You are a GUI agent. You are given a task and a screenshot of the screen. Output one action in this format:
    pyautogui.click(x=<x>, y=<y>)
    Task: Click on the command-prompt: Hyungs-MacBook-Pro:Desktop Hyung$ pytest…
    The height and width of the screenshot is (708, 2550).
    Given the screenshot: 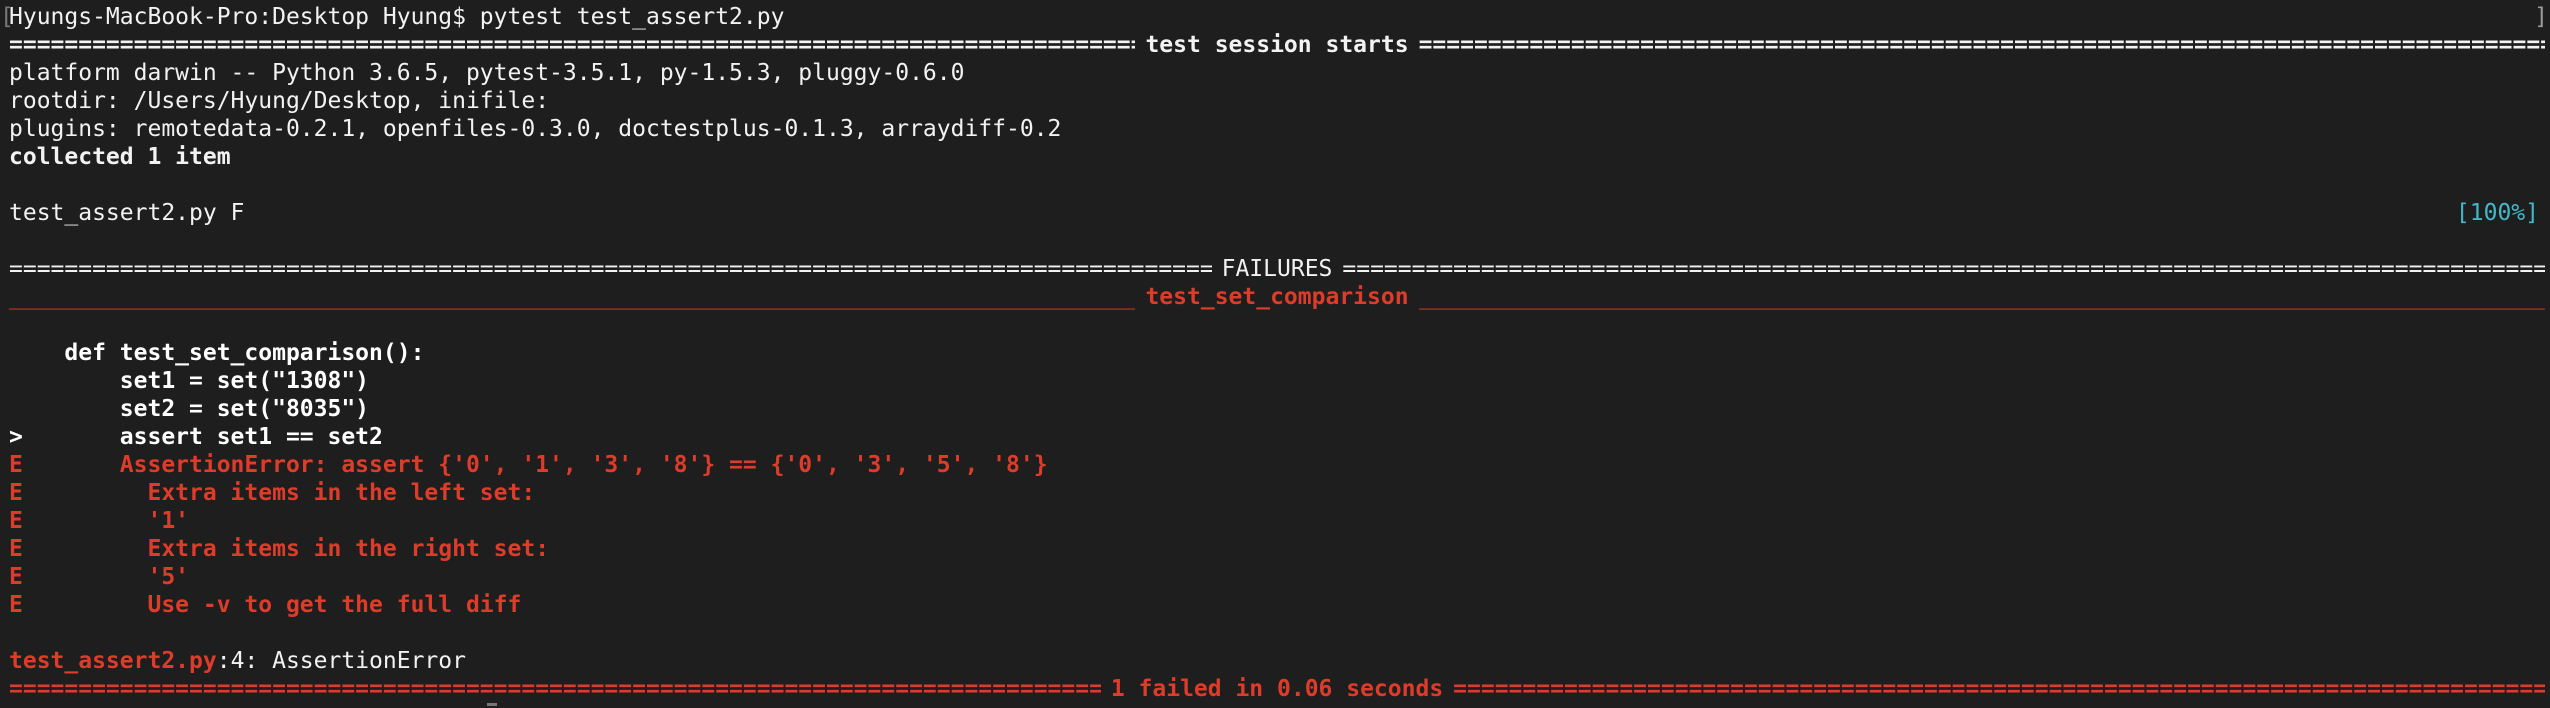 What is the action you would take?
    pyautogui.click(x=1277, y=17)
    